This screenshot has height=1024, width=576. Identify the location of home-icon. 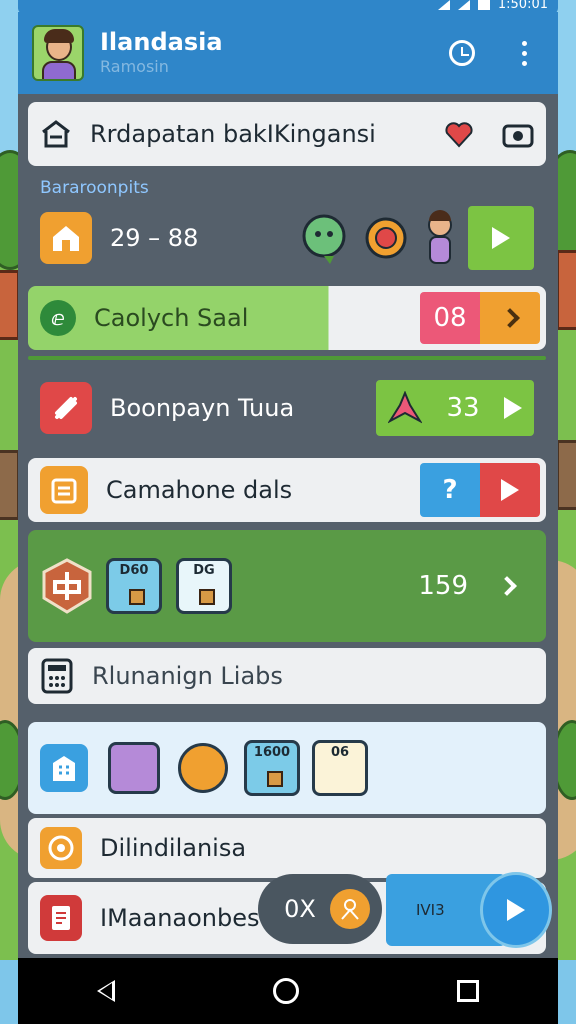
(286, 991).